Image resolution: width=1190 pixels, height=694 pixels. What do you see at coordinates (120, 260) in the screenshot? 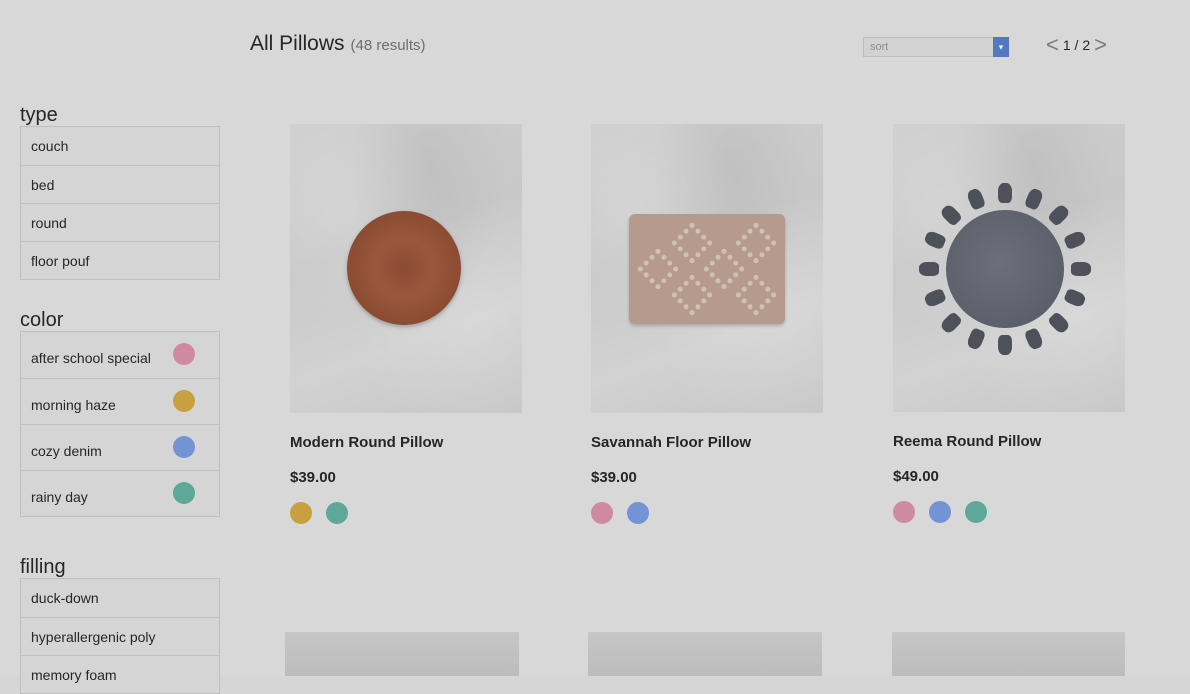
I see `filter-option-floor-pouf: floor pouf` at bounding box center [120, 260].